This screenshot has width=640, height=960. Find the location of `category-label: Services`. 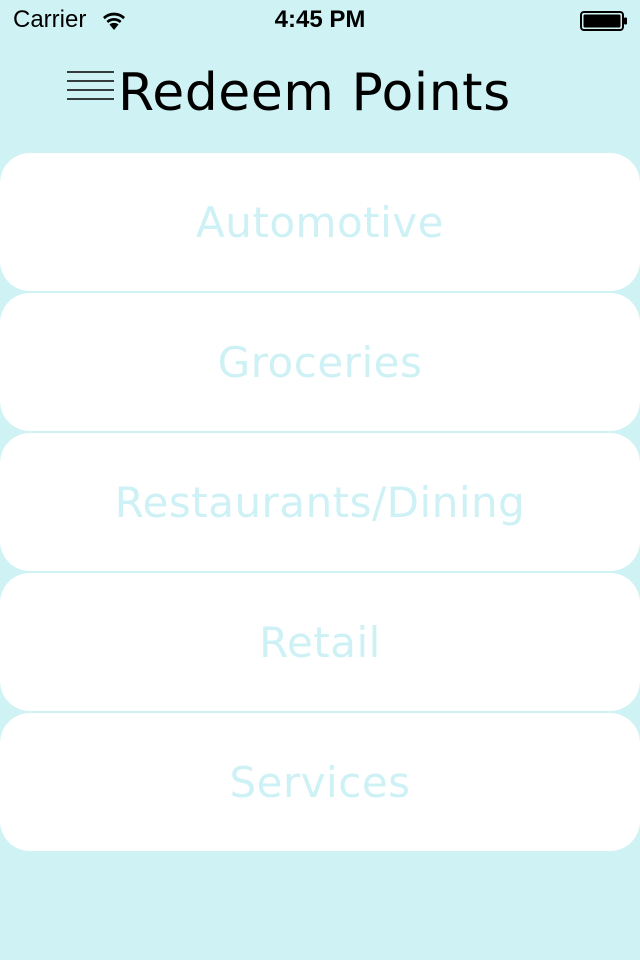

category-label: Services is located at coordinates (320, 782).